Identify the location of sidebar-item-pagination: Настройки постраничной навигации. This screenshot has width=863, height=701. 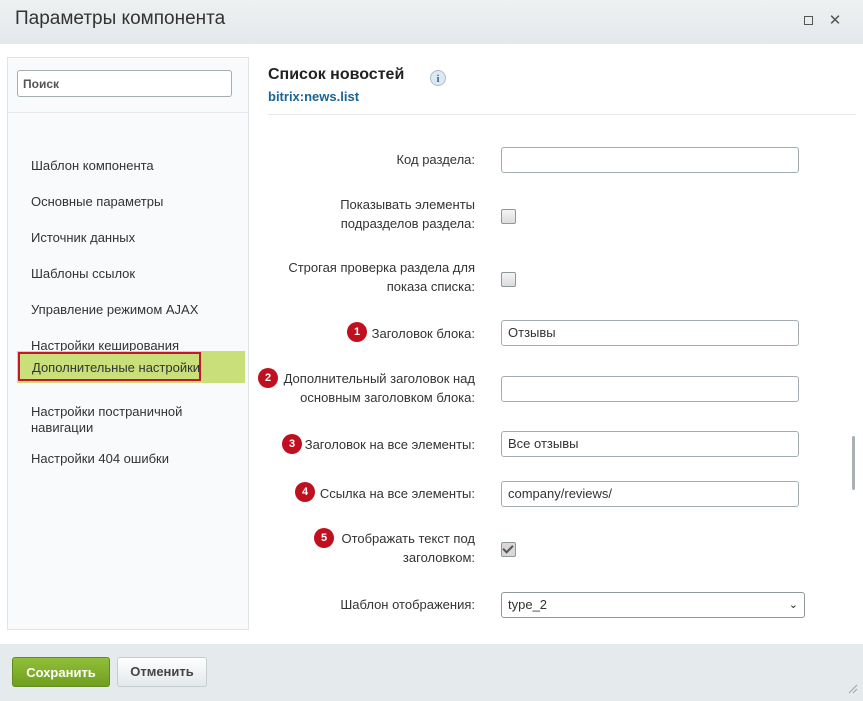
(121, 420).